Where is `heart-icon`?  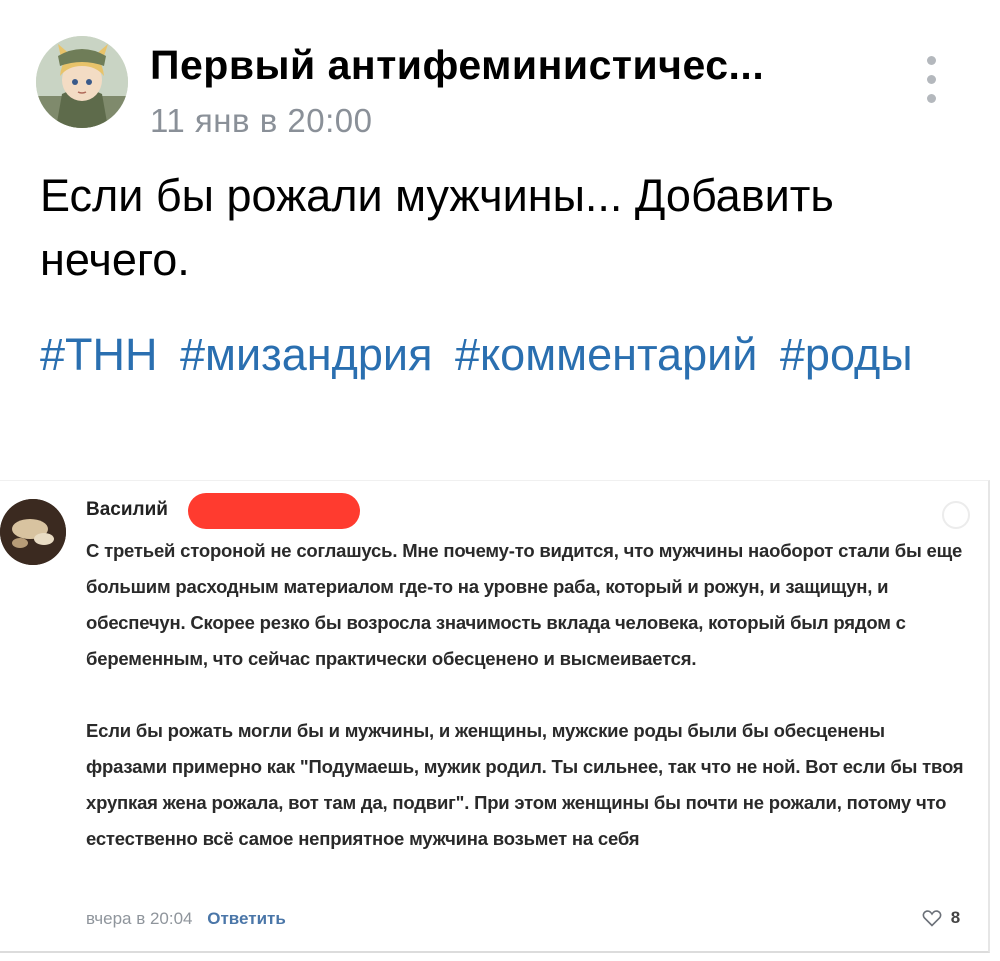
heart-icon is located at coordinates (932, 918).